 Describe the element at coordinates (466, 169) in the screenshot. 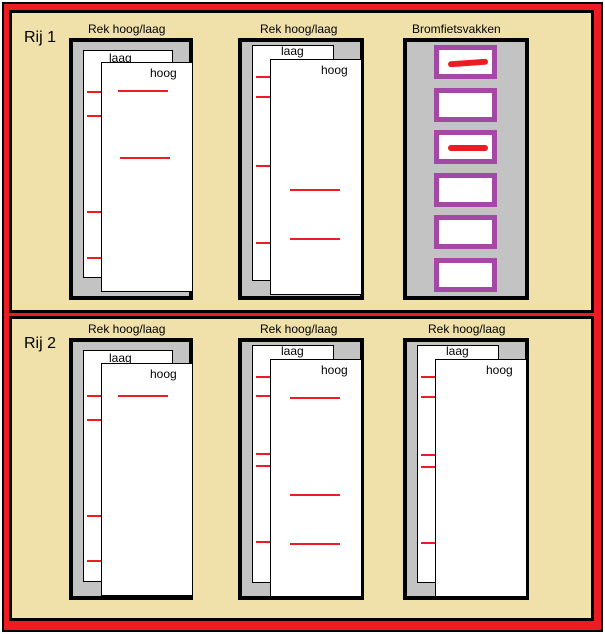

I see `moped-area` at that location.